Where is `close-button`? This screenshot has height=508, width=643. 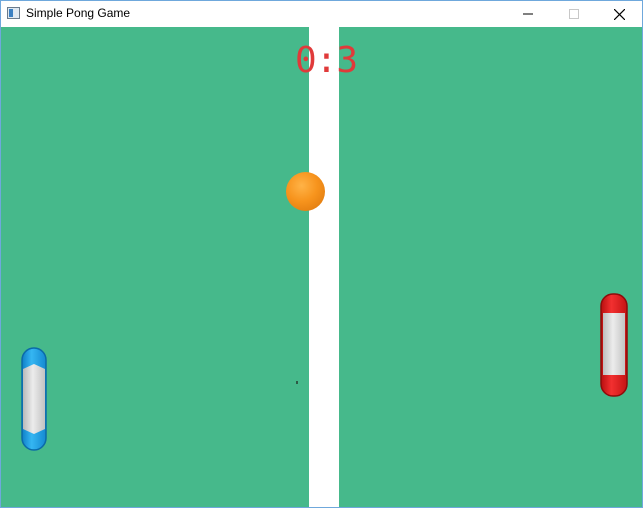 close-button is located at coordinates (619, 14).